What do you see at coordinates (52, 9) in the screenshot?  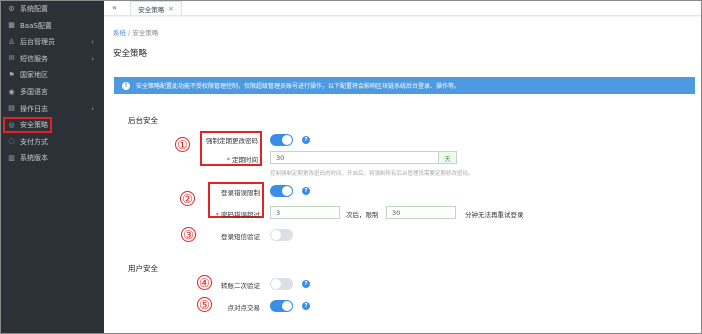 I see `sidebar-item: ⚙ 系统配置` at bounding box center [52, 9].